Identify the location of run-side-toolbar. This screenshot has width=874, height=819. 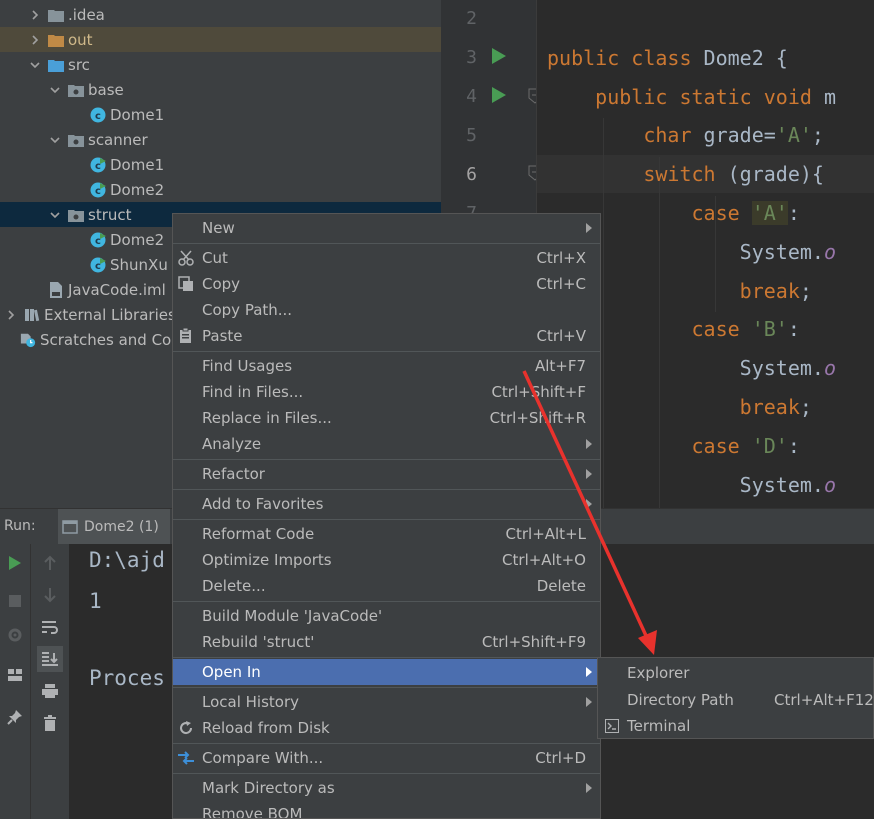
(15, 681).